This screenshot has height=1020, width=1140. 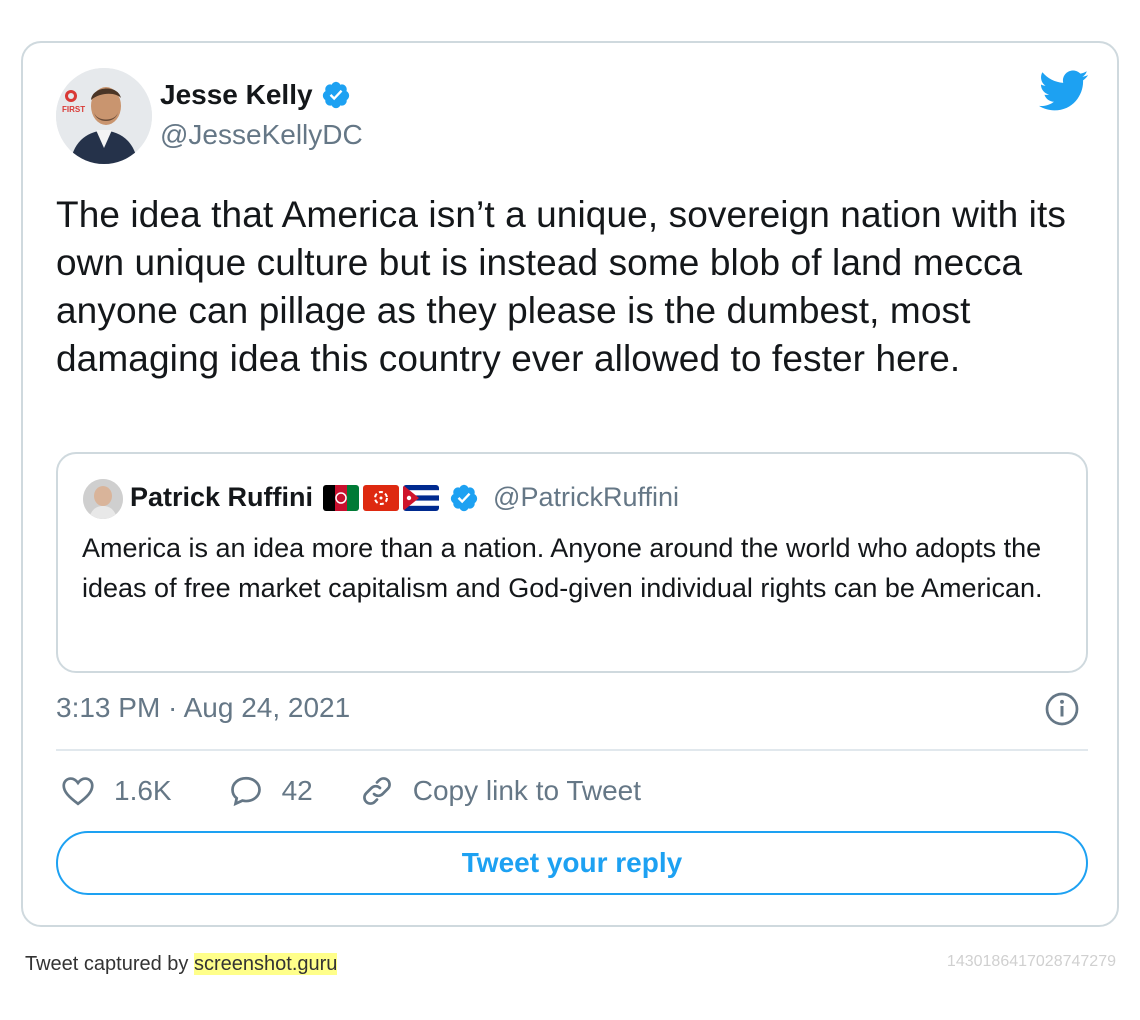 I want to click on cuba-flag-icon, so click(x=421, y=497).